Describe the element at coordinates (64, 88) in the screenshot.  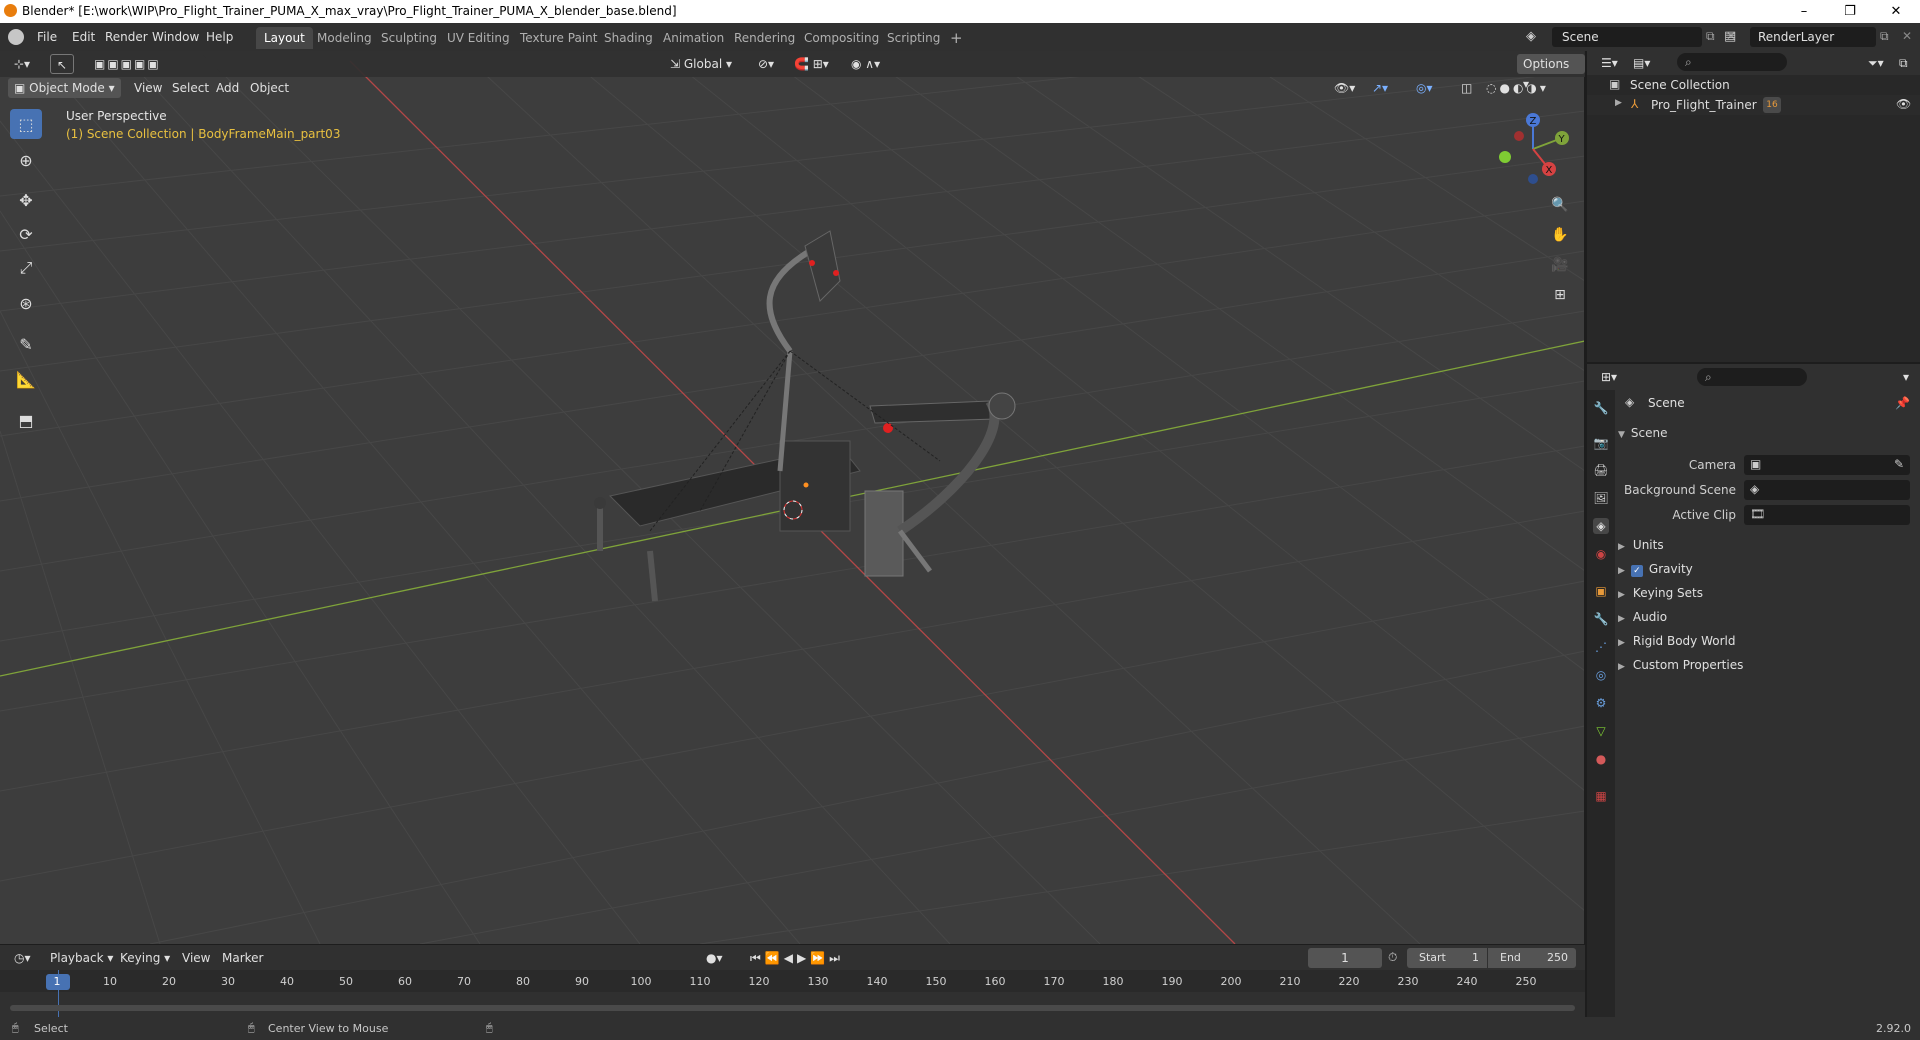
I see `object-mode-dropdown: ▣ Object Mode ▾` at that location.